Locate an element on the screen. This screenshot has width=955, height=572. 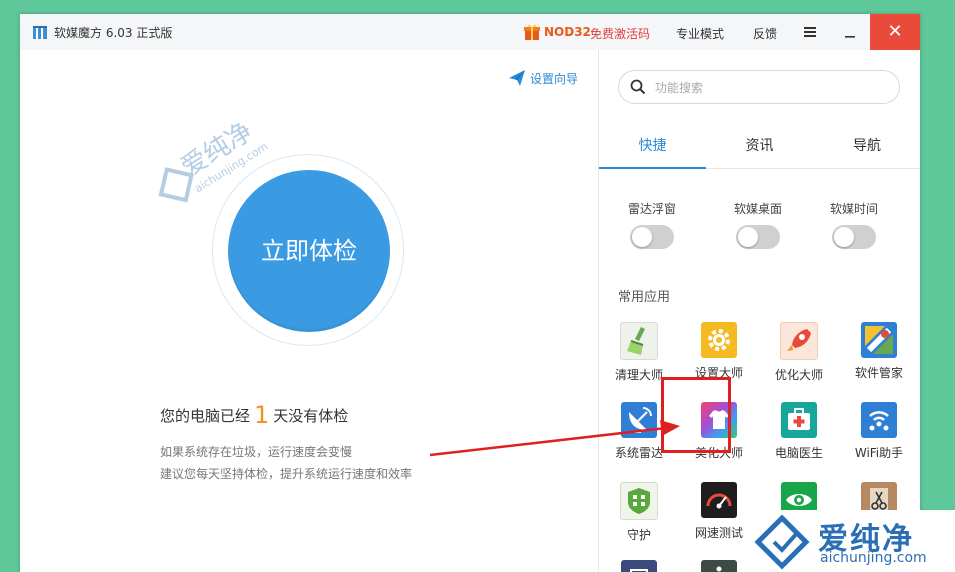
time-switch is located at coordinates (854, 237).